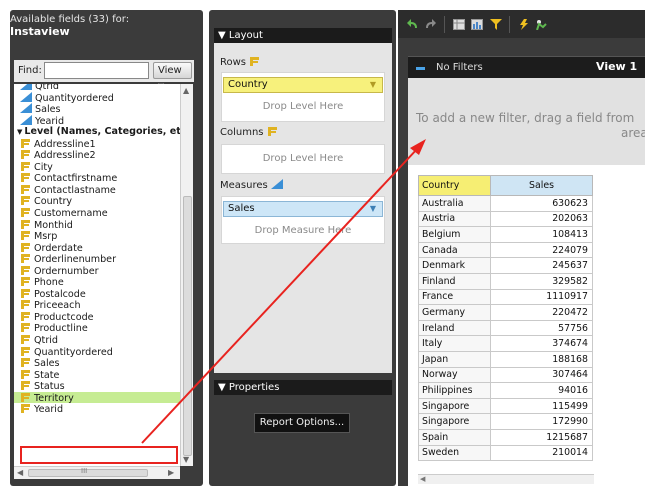 The image size is (645, 491). What do you see at coordinates (541, 265) in the screenshot?
I see `sales-cell: 245637` at bounding box center [541, 265].